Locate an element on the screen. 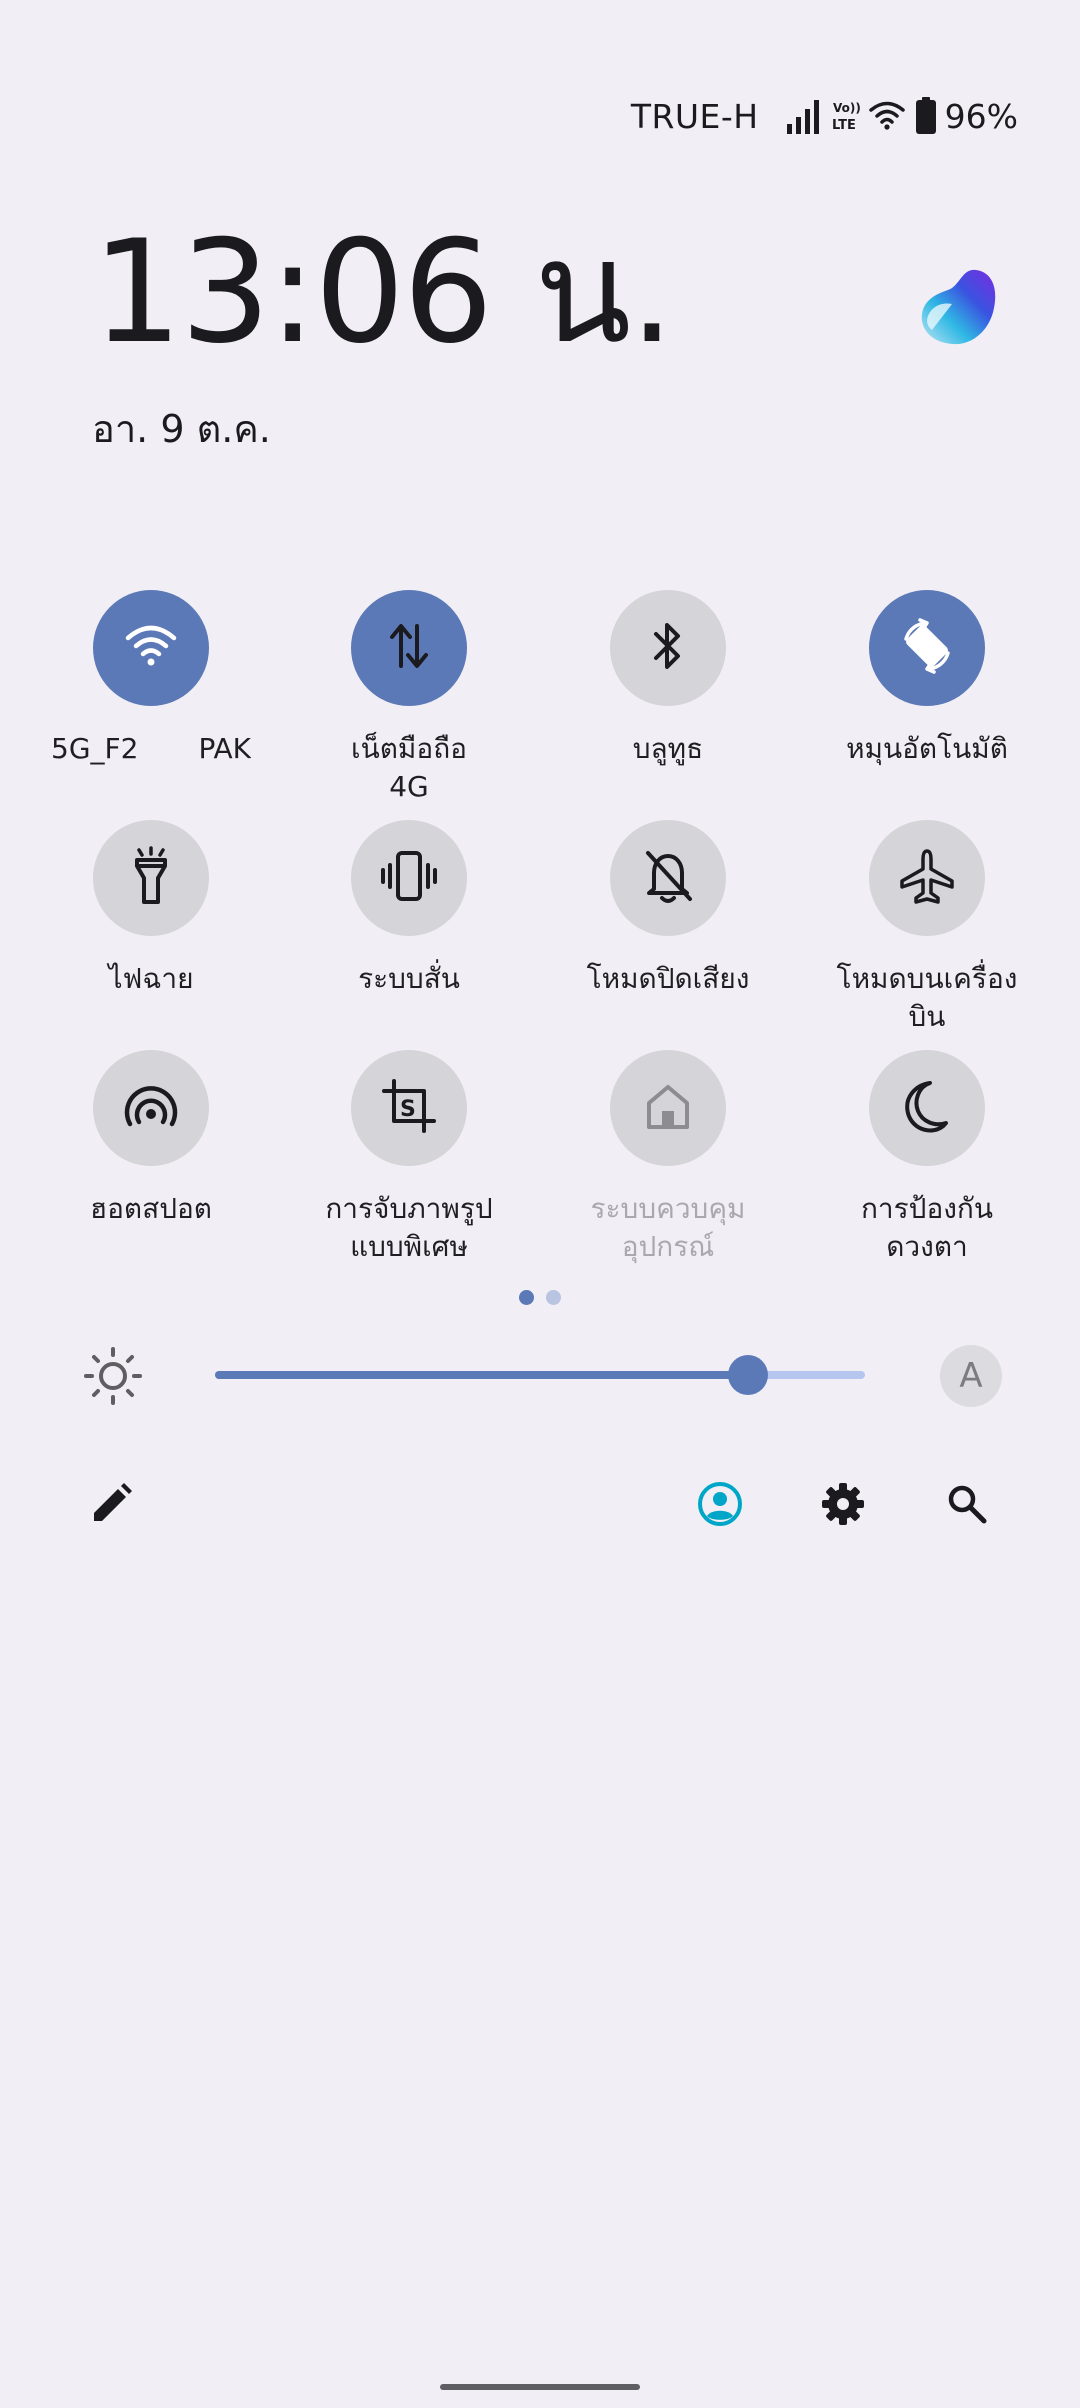 The width and height of the screenshot is (1080, 2408). tile-eye-comfort: การป้องกัน ดวงตา is located at coordinates (927, 1158).